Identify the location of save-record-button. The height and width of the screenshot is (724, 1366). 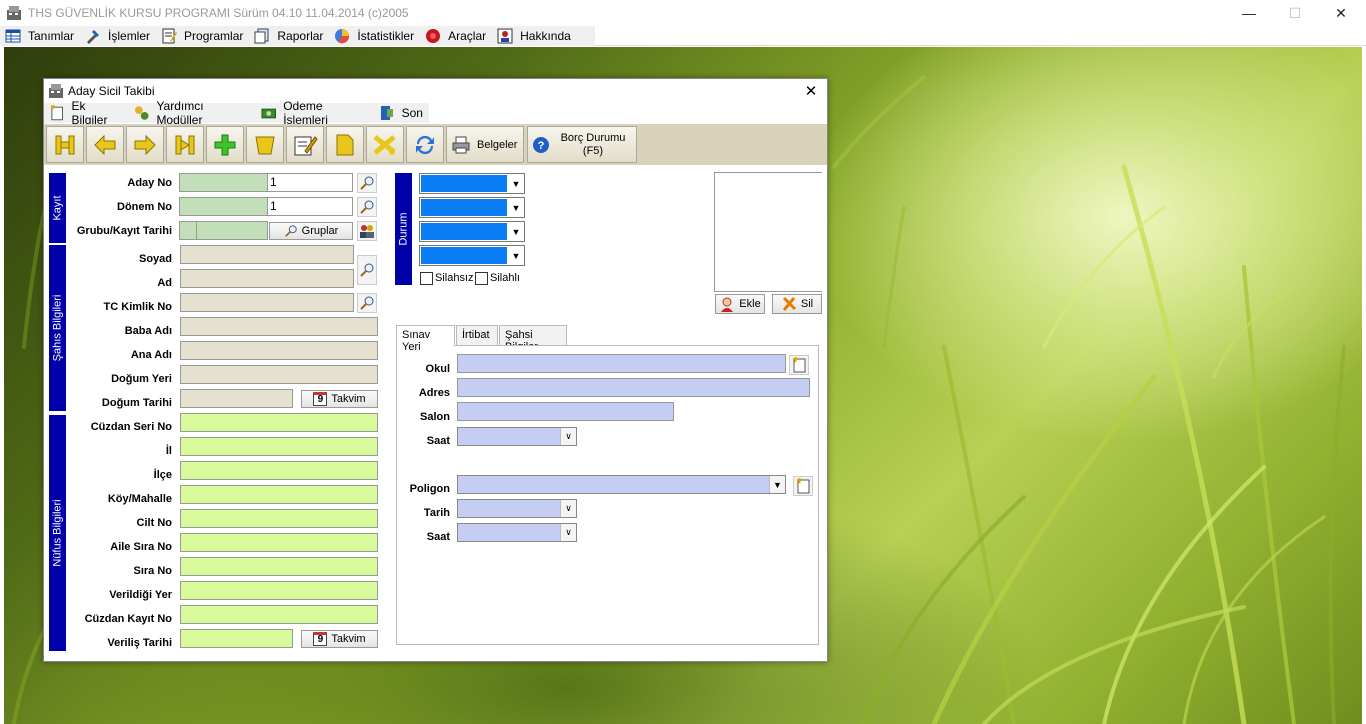
(265, 144).